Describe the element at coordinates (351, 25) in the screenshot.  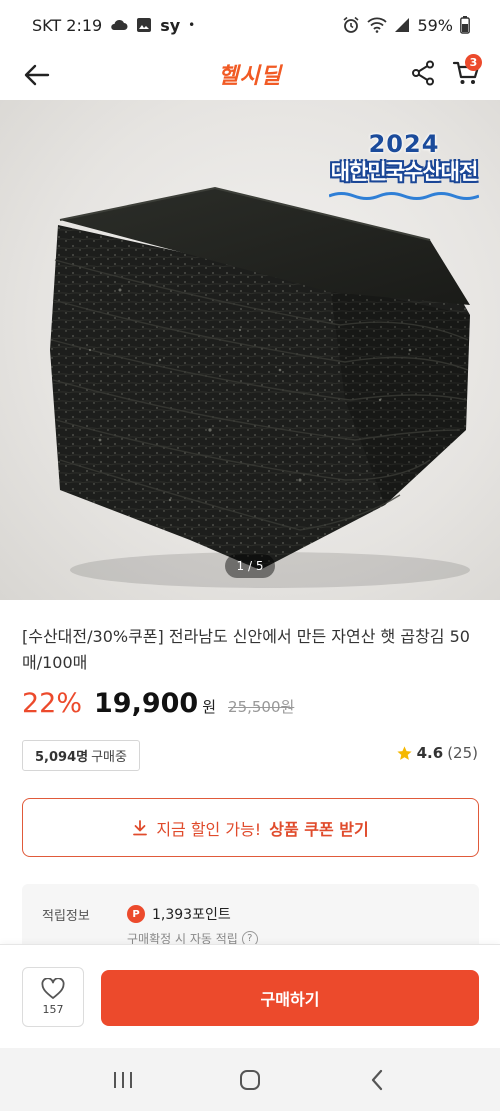
I see `alarm-icon` at that location.